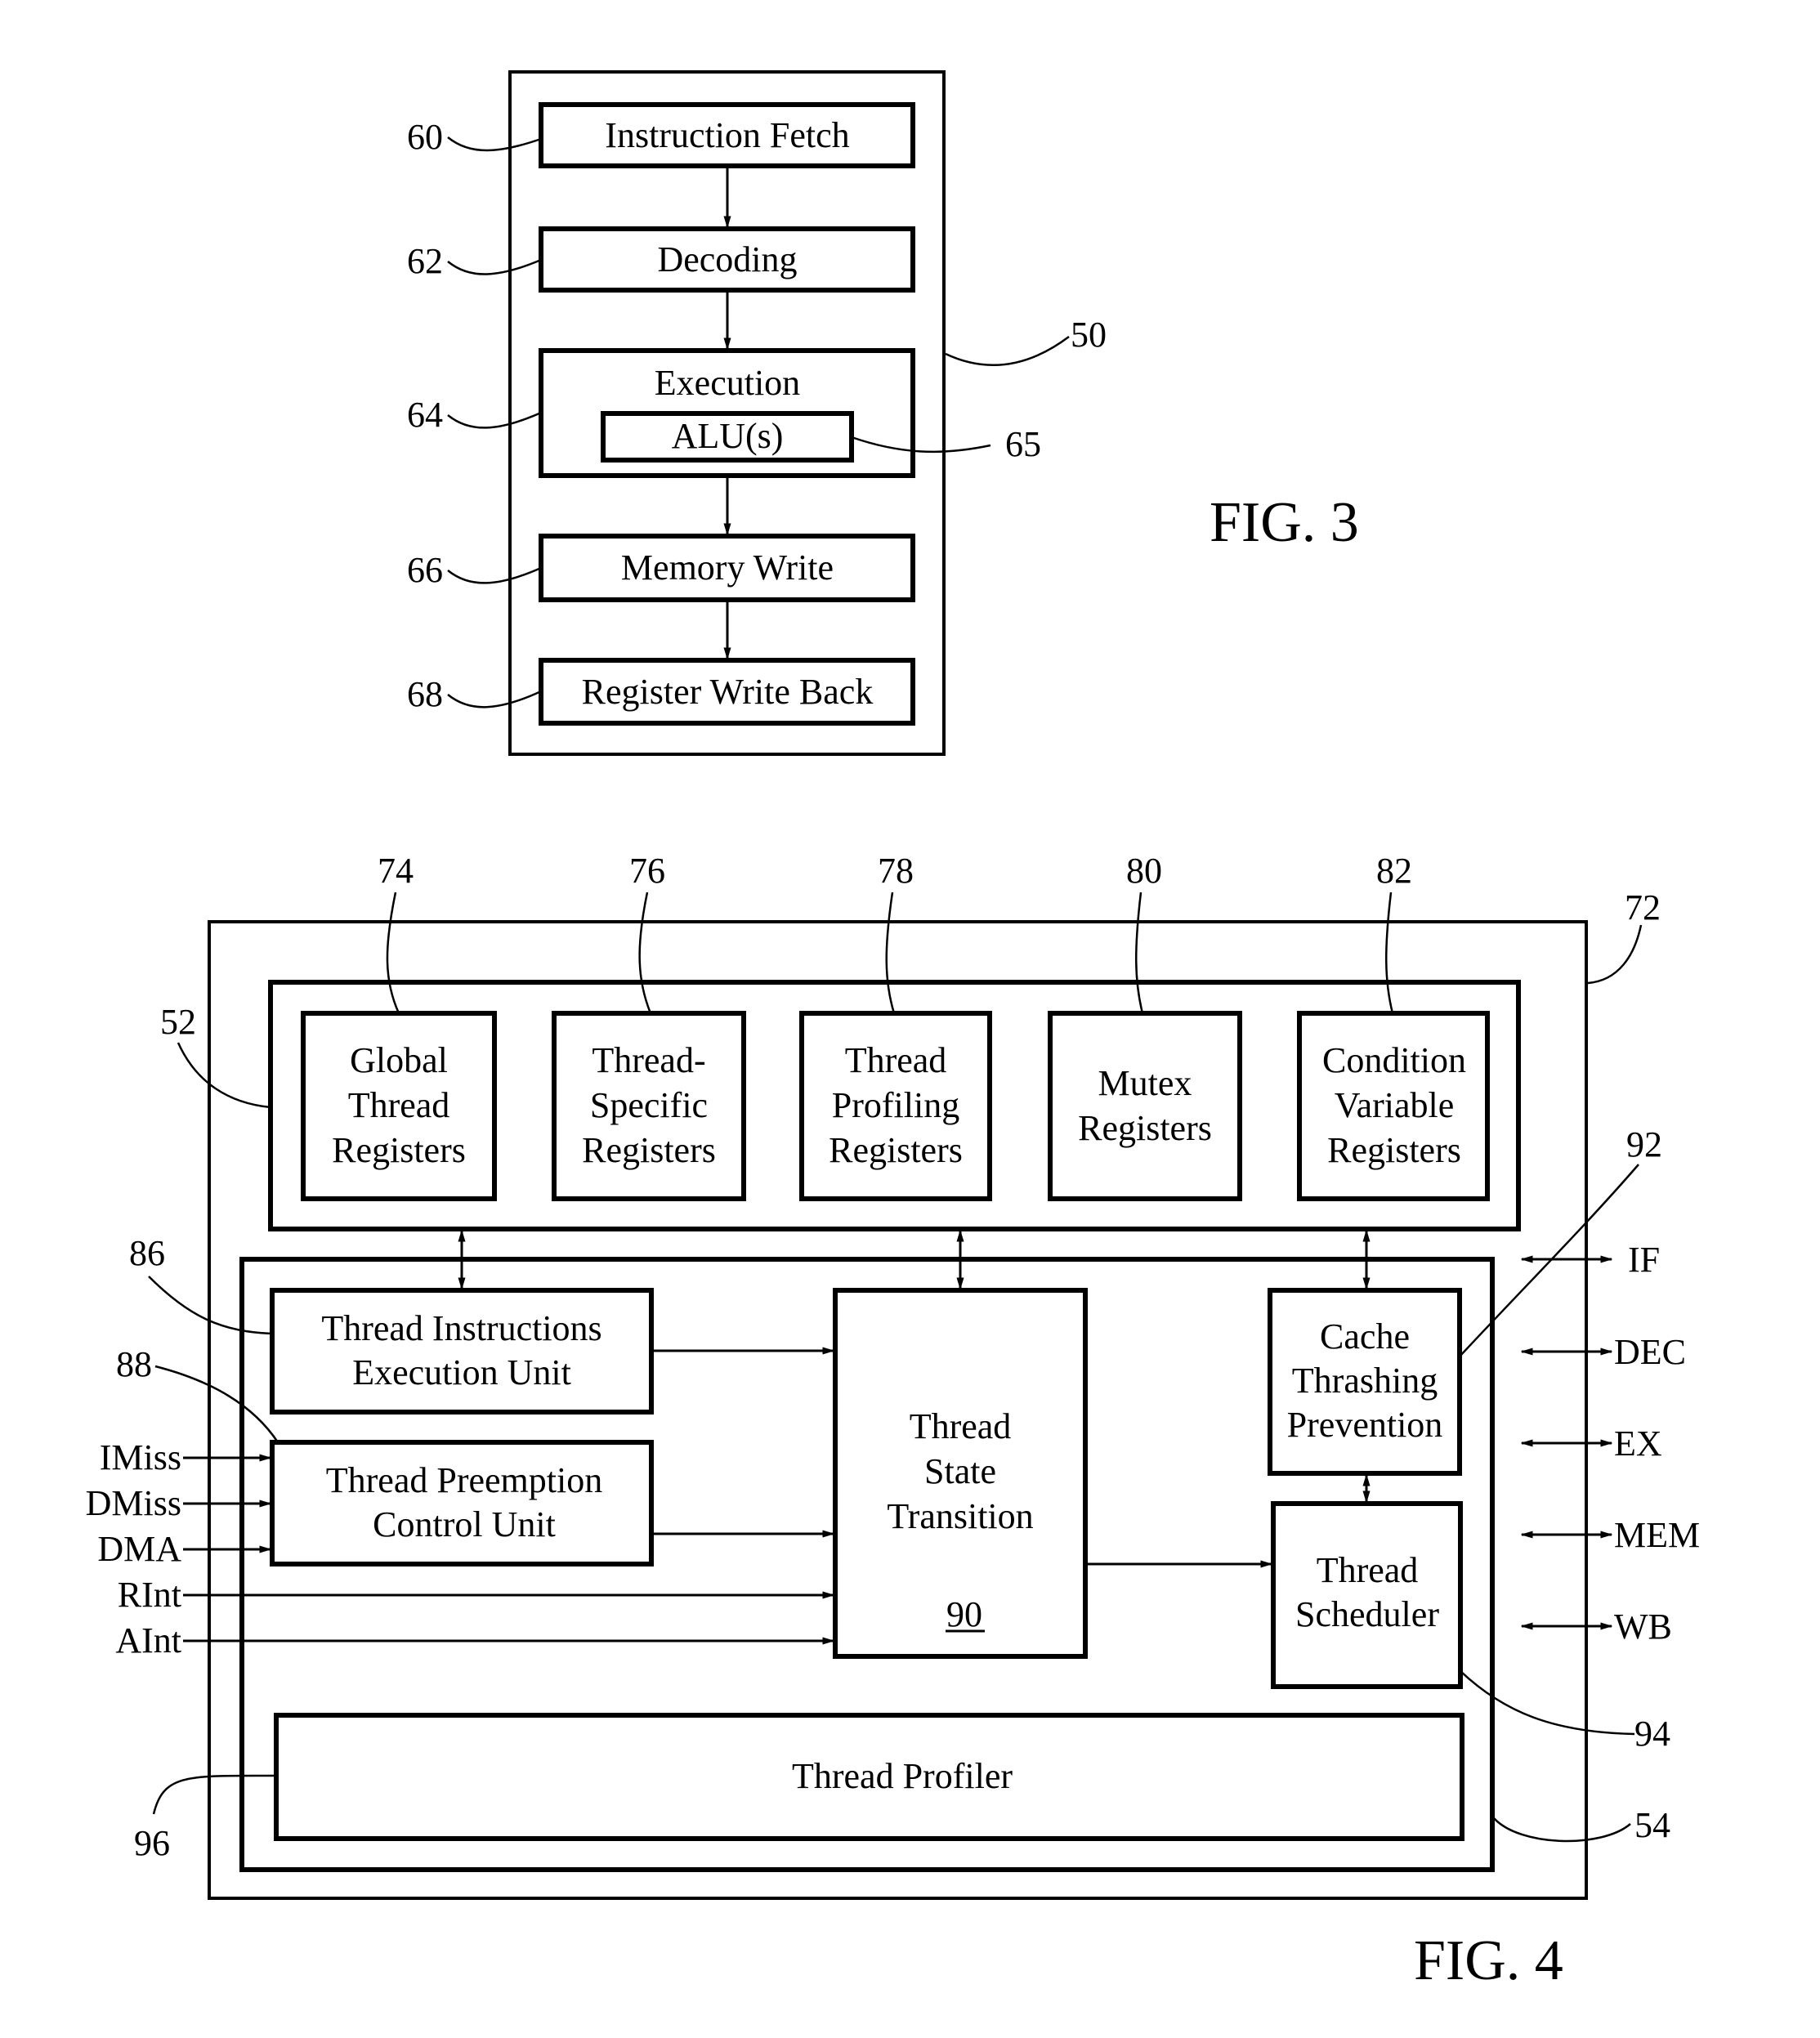 This screenshot has height=2038, width=1820. Describe the element at coordinates (425, 570) in the screenshot. I see `ref-66: 66` at that location.